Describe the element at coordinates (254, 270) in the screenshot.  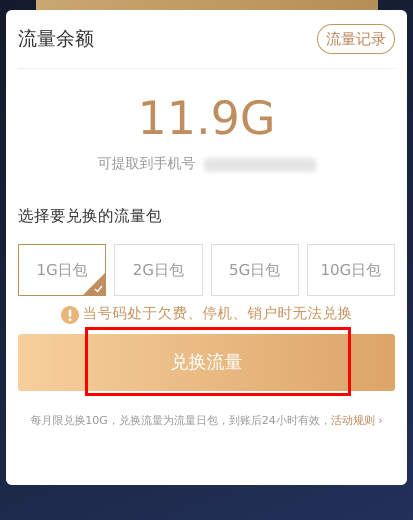
I see `package-option: 5G日包` at that location.